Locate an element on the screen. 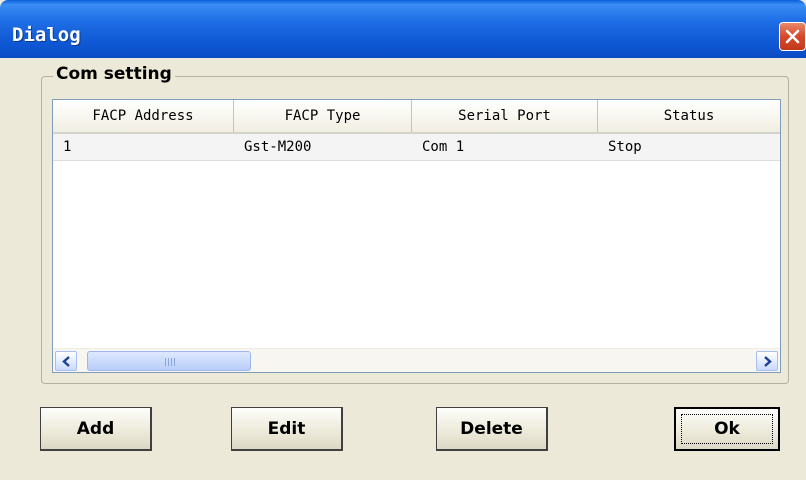  delete-button: Delete is located at coordinates (492, 429).